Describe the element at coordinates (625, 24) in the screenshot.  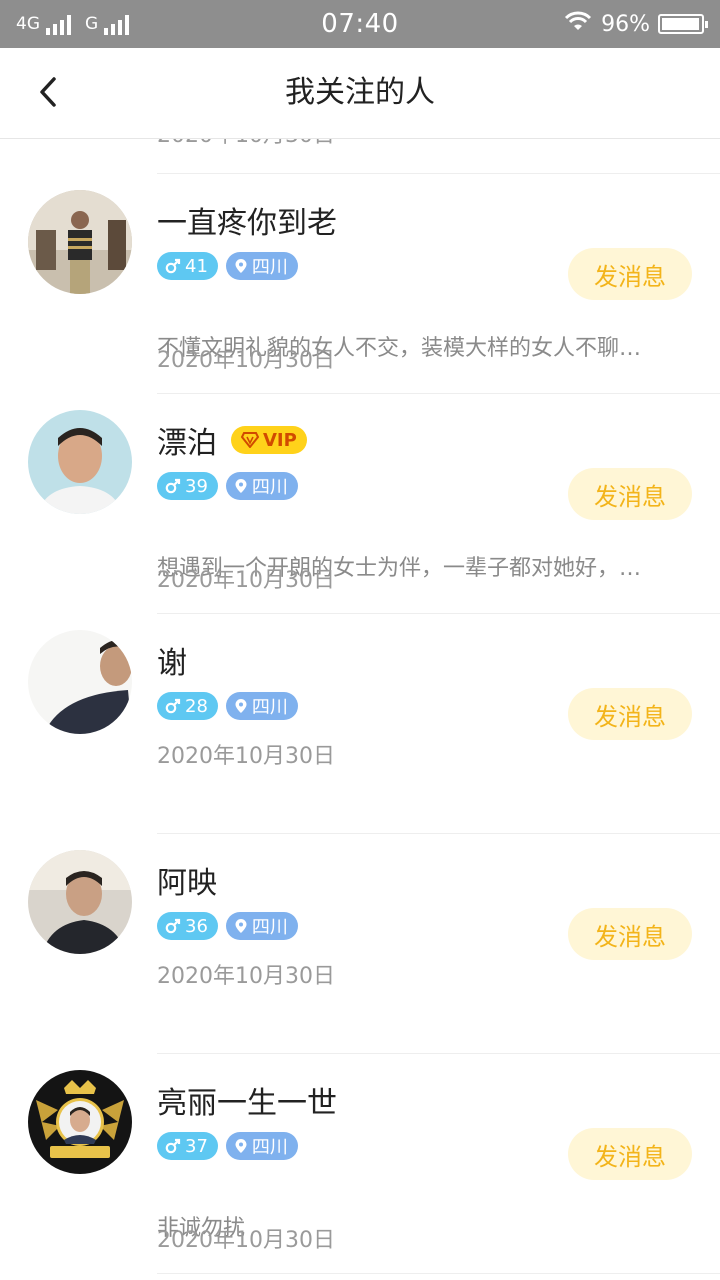
I see `battery-percent: 96%` at that location.